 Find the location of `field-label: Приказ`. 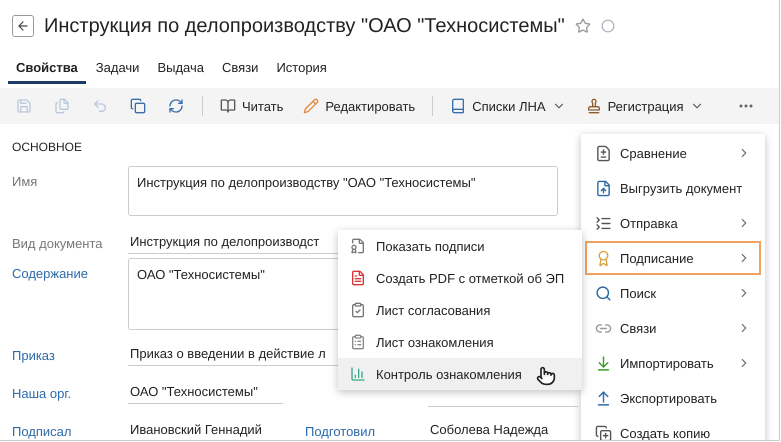

field-label: Приказ is located at coordinates (70, 351).